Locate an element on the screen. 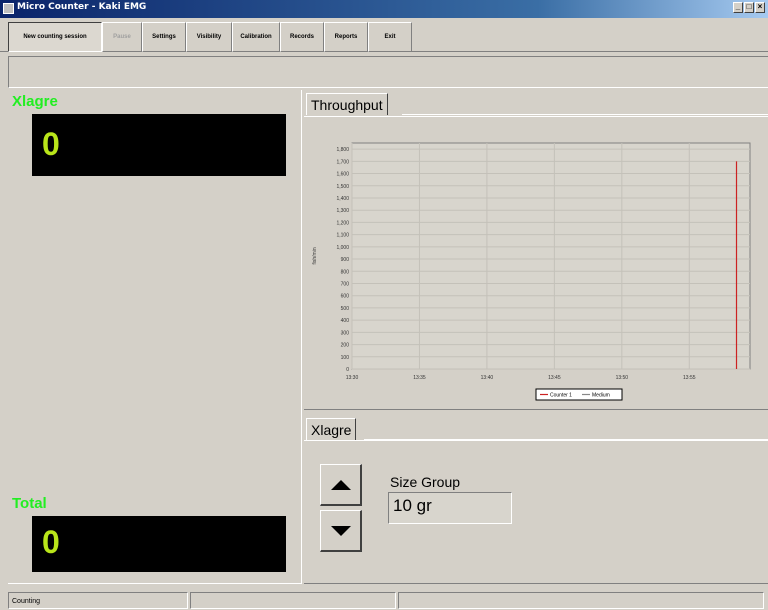 The width and height of the screenshot is (768, 610). arrow-down-icon is located at coordinates (340, 530).